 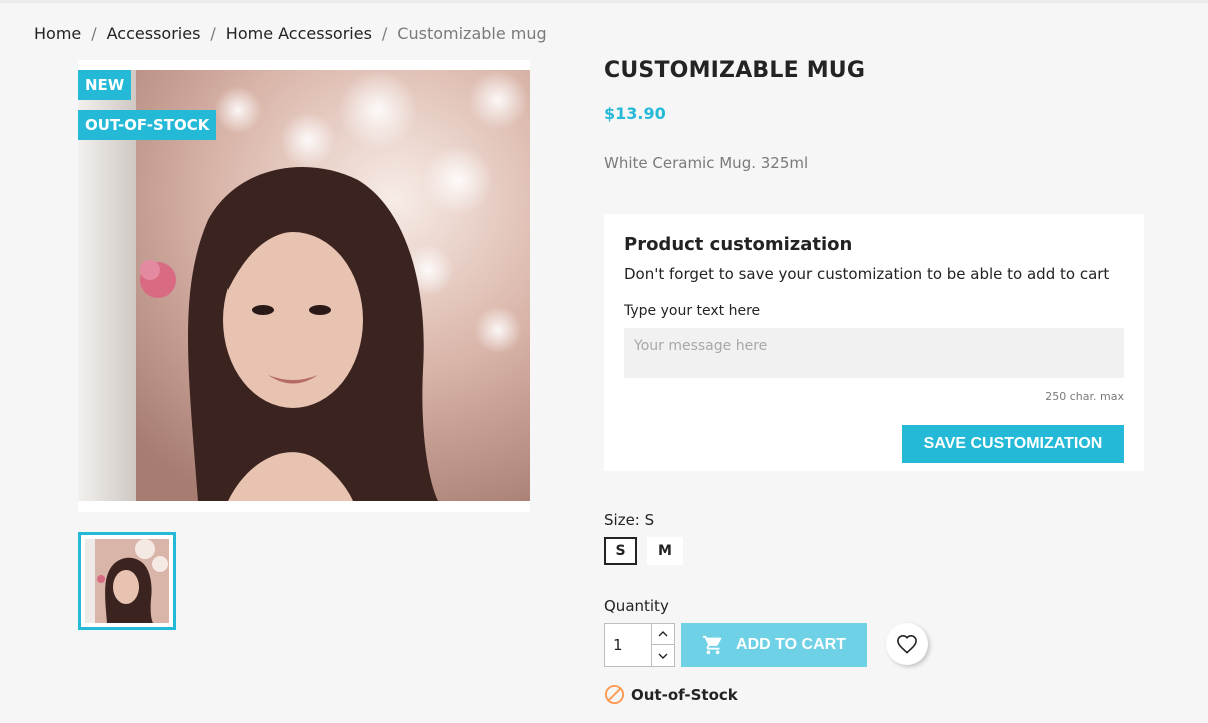 I want to click on product-price: $13.90, so click(x=635, y=113).